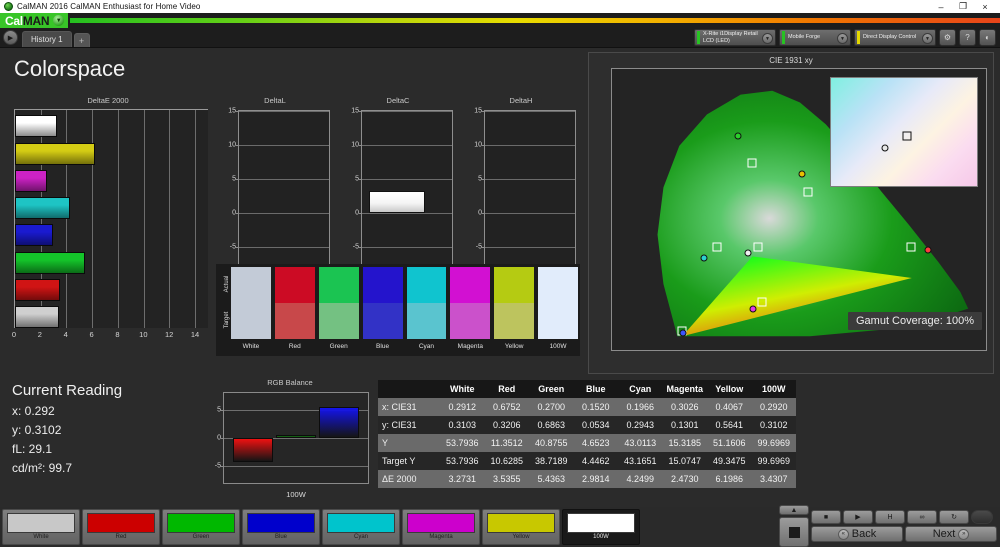 Image resolution: width=1000 pixels, height=547 pixels. I want to click on y-axis-label: 5, so click(219, 410).